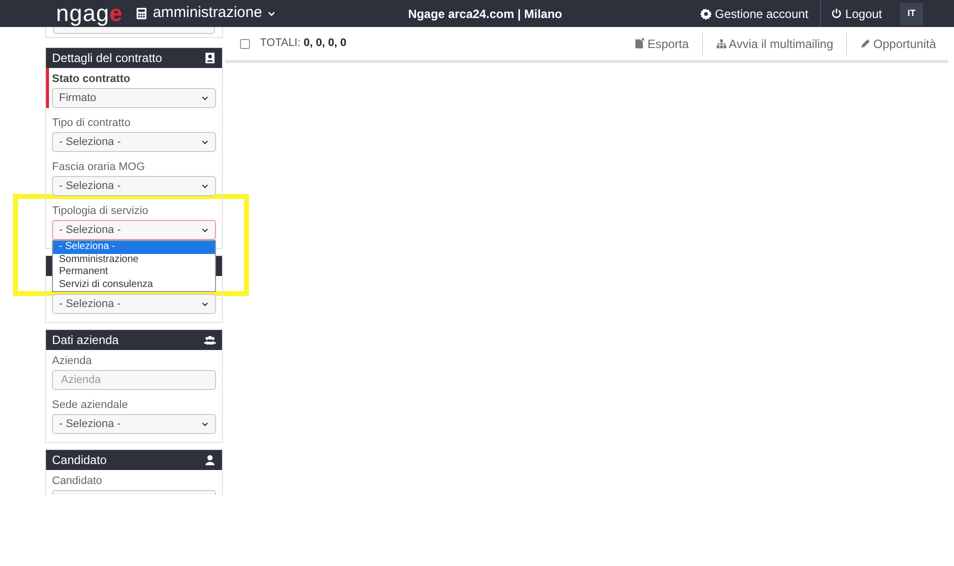  What do you see at coordinates (210, 340) in the screenshot?
I see `group-icon` at bounding box center [210, 340].